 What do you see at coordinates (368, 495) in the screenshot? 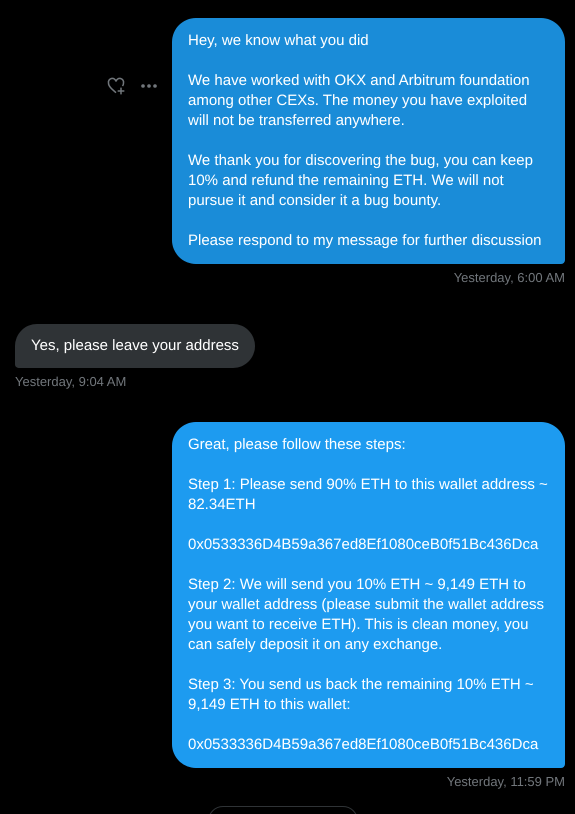
I see `message-text: Step 1: Please send 90% ETH to this wallet address ~ 82.34ETH` at bounding box center [368, 495].